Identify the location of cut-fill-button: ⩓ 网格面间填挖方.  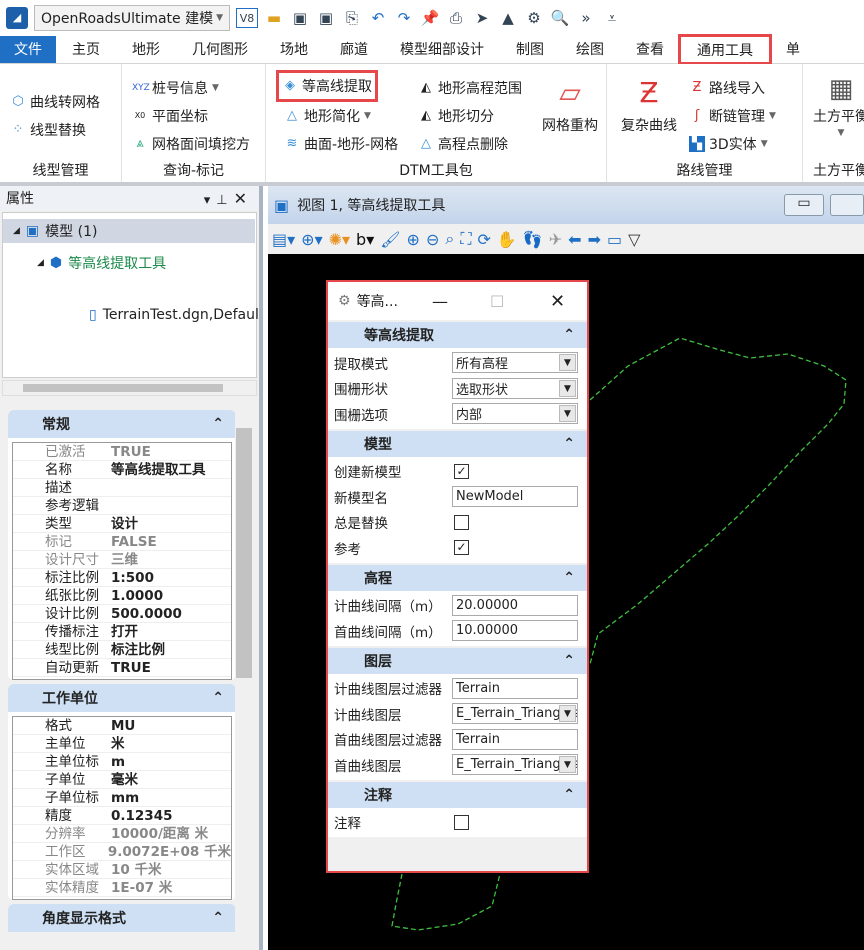
(191, 144).